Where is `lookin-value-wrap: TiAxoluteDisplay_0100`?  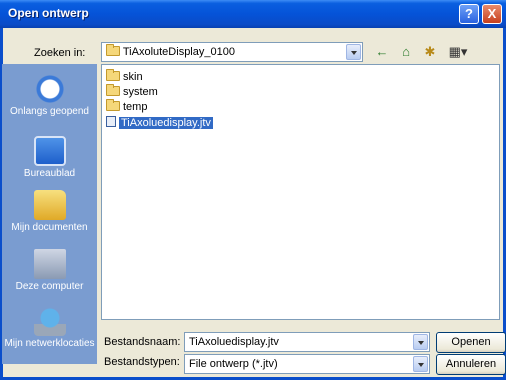
lookin-value-wrap: TiAxoluteDisplay_0100 is located at coordinates (170, 51).